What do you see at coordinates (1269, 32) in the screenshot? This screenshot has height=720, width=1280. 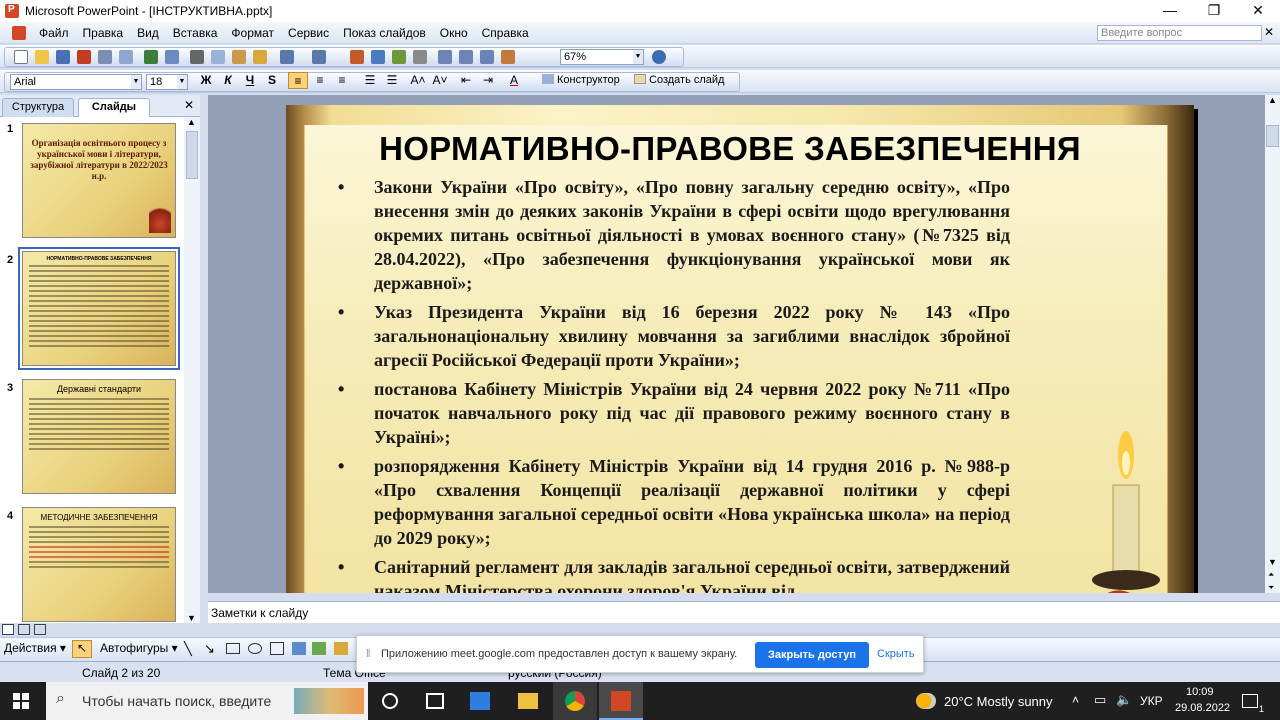 I see `close-document-icon: ✕` at bounding box center [1269, 32].